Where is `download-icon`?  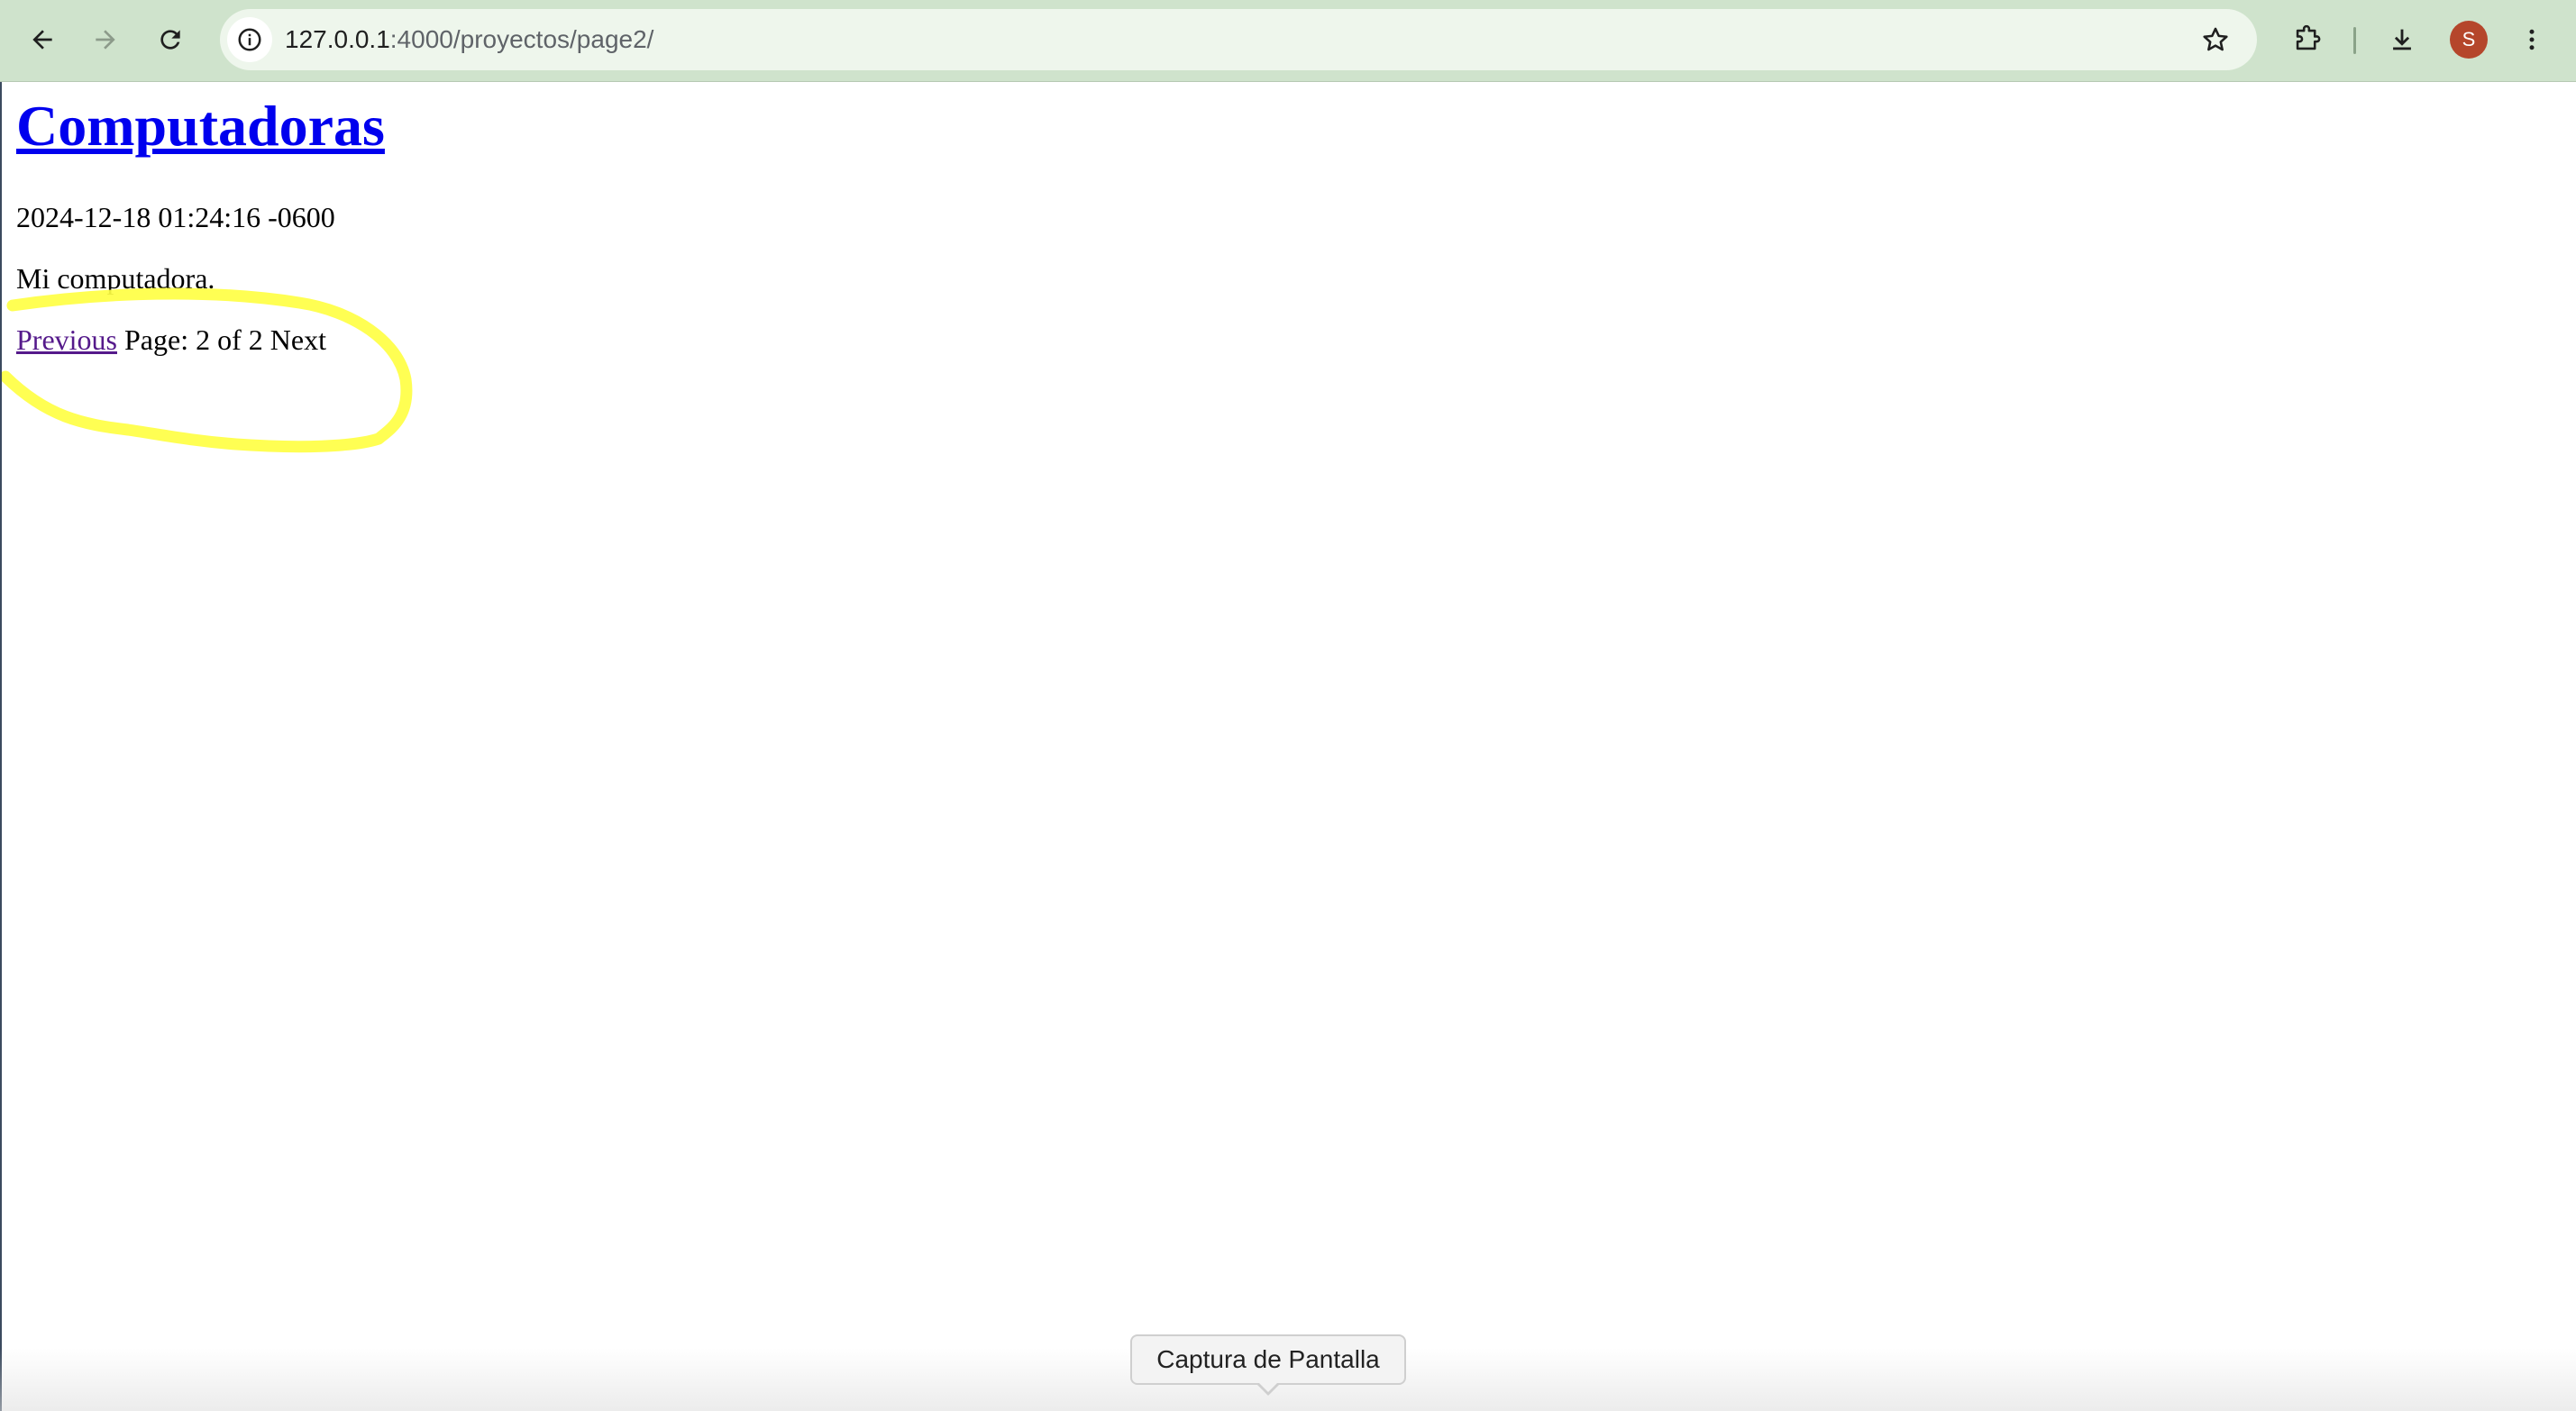 download-icon is located at coordinates (2402, 40).